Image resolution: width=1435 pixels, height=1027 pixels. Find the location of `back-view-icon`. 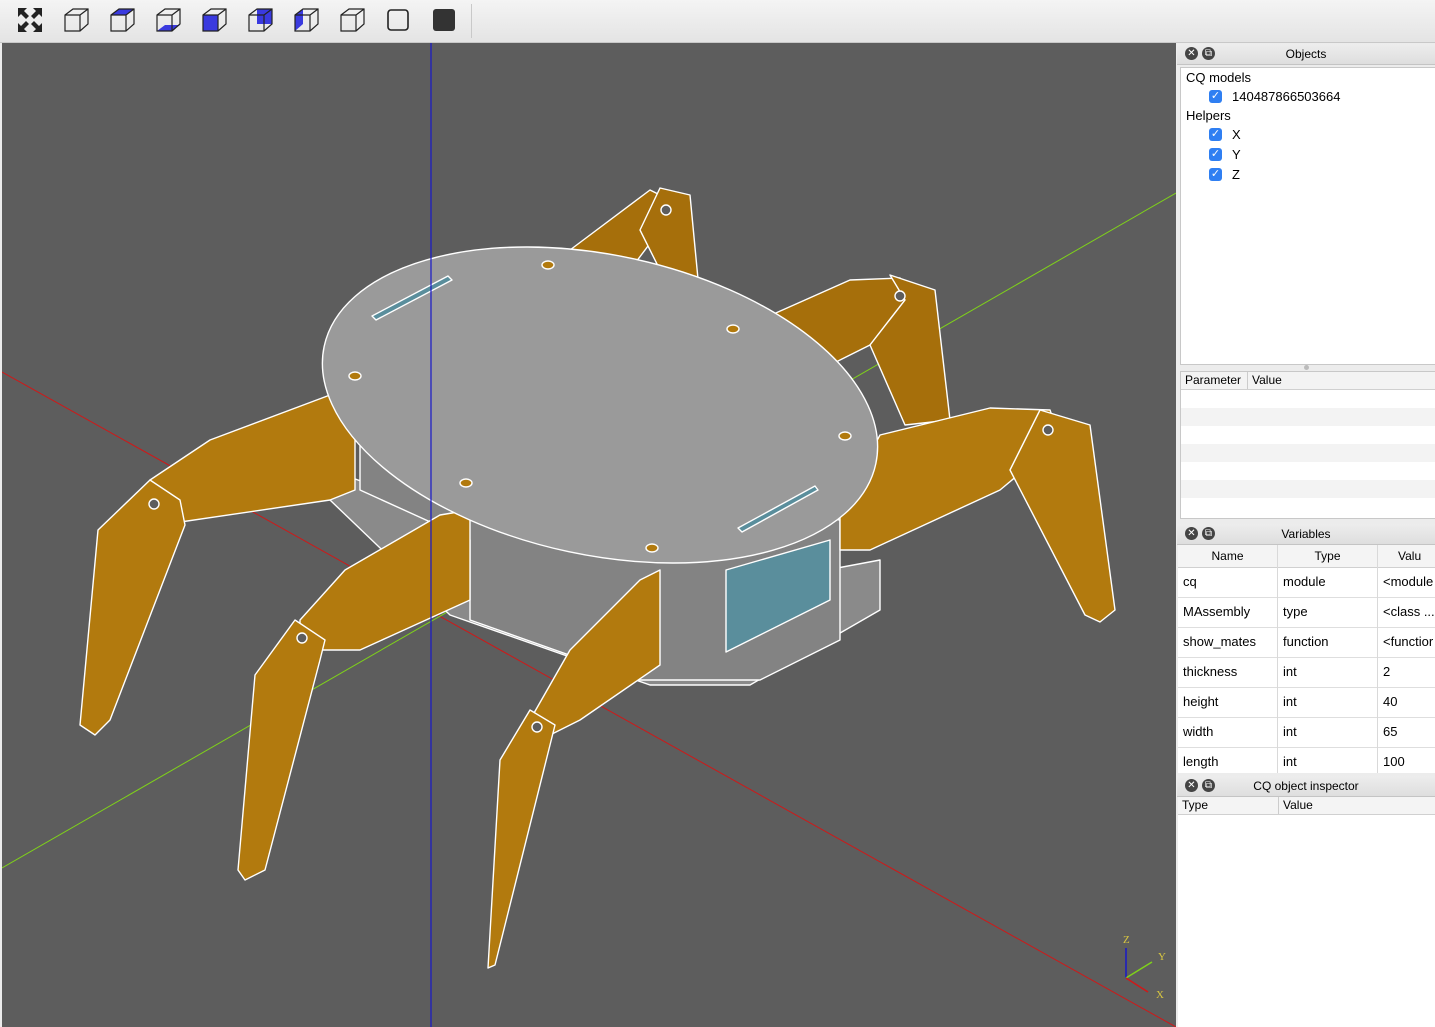

back-view-icon is located at coordinates (260, 20).